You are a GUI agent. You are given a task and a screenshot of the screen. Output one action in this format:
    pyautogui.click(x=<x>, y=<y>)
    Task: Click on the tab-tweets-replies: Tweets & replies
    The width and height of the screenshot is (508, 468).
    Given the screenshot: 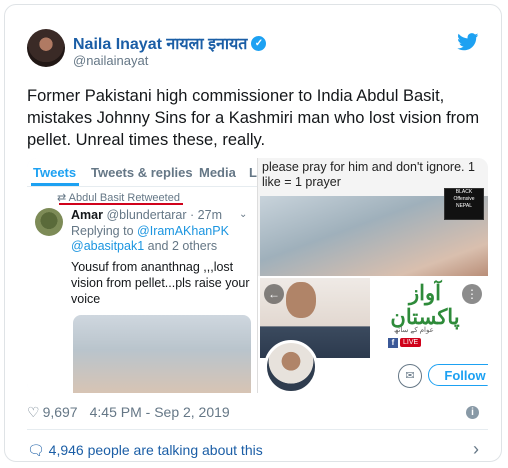 What is the action you would take?
    pyautogui.click(x=142, y=172)
    